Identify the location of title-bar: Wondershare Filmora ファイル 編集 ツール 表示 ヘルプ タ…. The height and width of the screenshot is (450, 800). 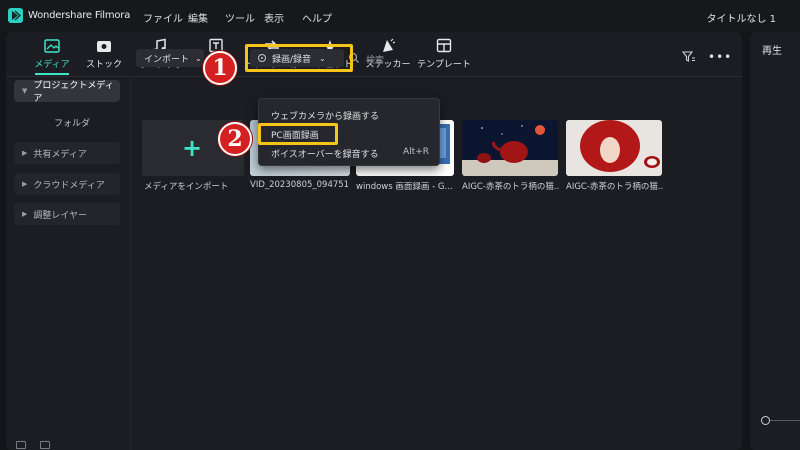
(400, 16).